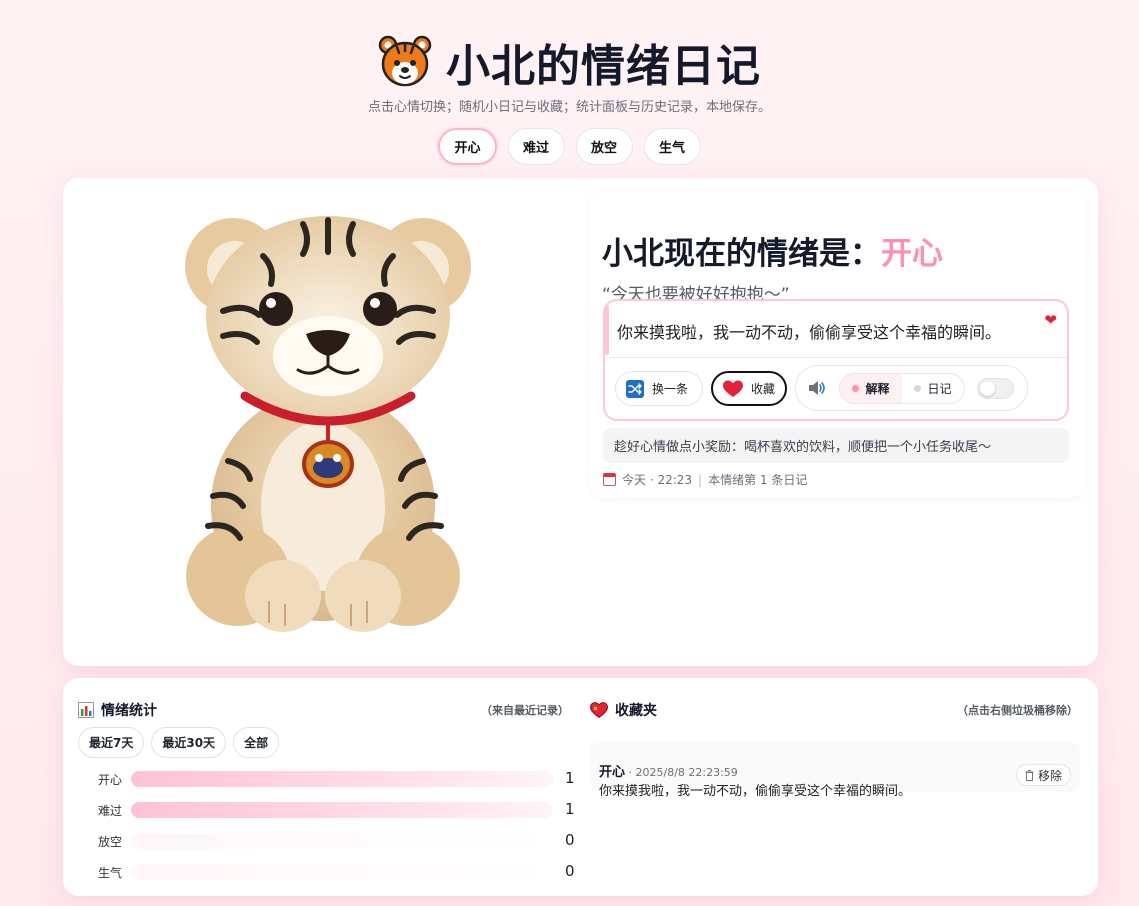 This screenshot has height=906, width=1139. What do you see at coordinates (256, 742) in the screenshot?
I see `range-tab-all: 全部` at bounding box center [256, 742].